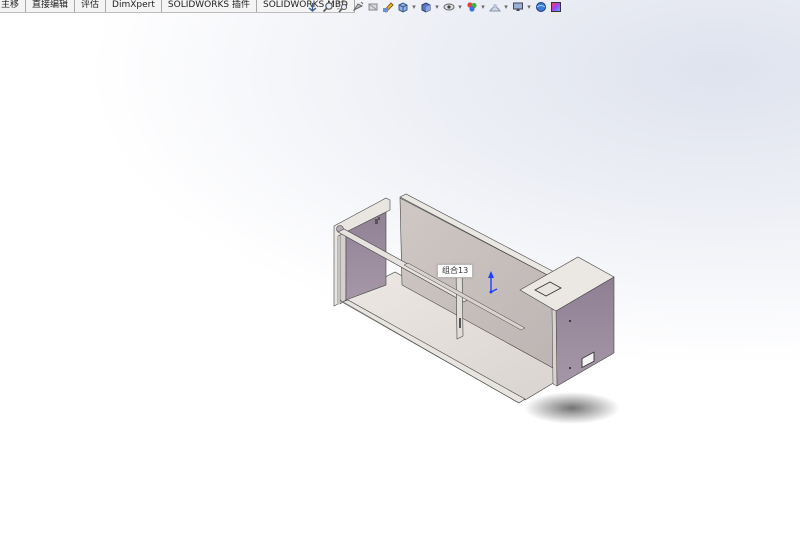 The height and width of the screenshot is (539, 800). What do you see at coordinates (376, 221) in the screenshot?
I see `left-end-slot` at bounding box center [376, 221].